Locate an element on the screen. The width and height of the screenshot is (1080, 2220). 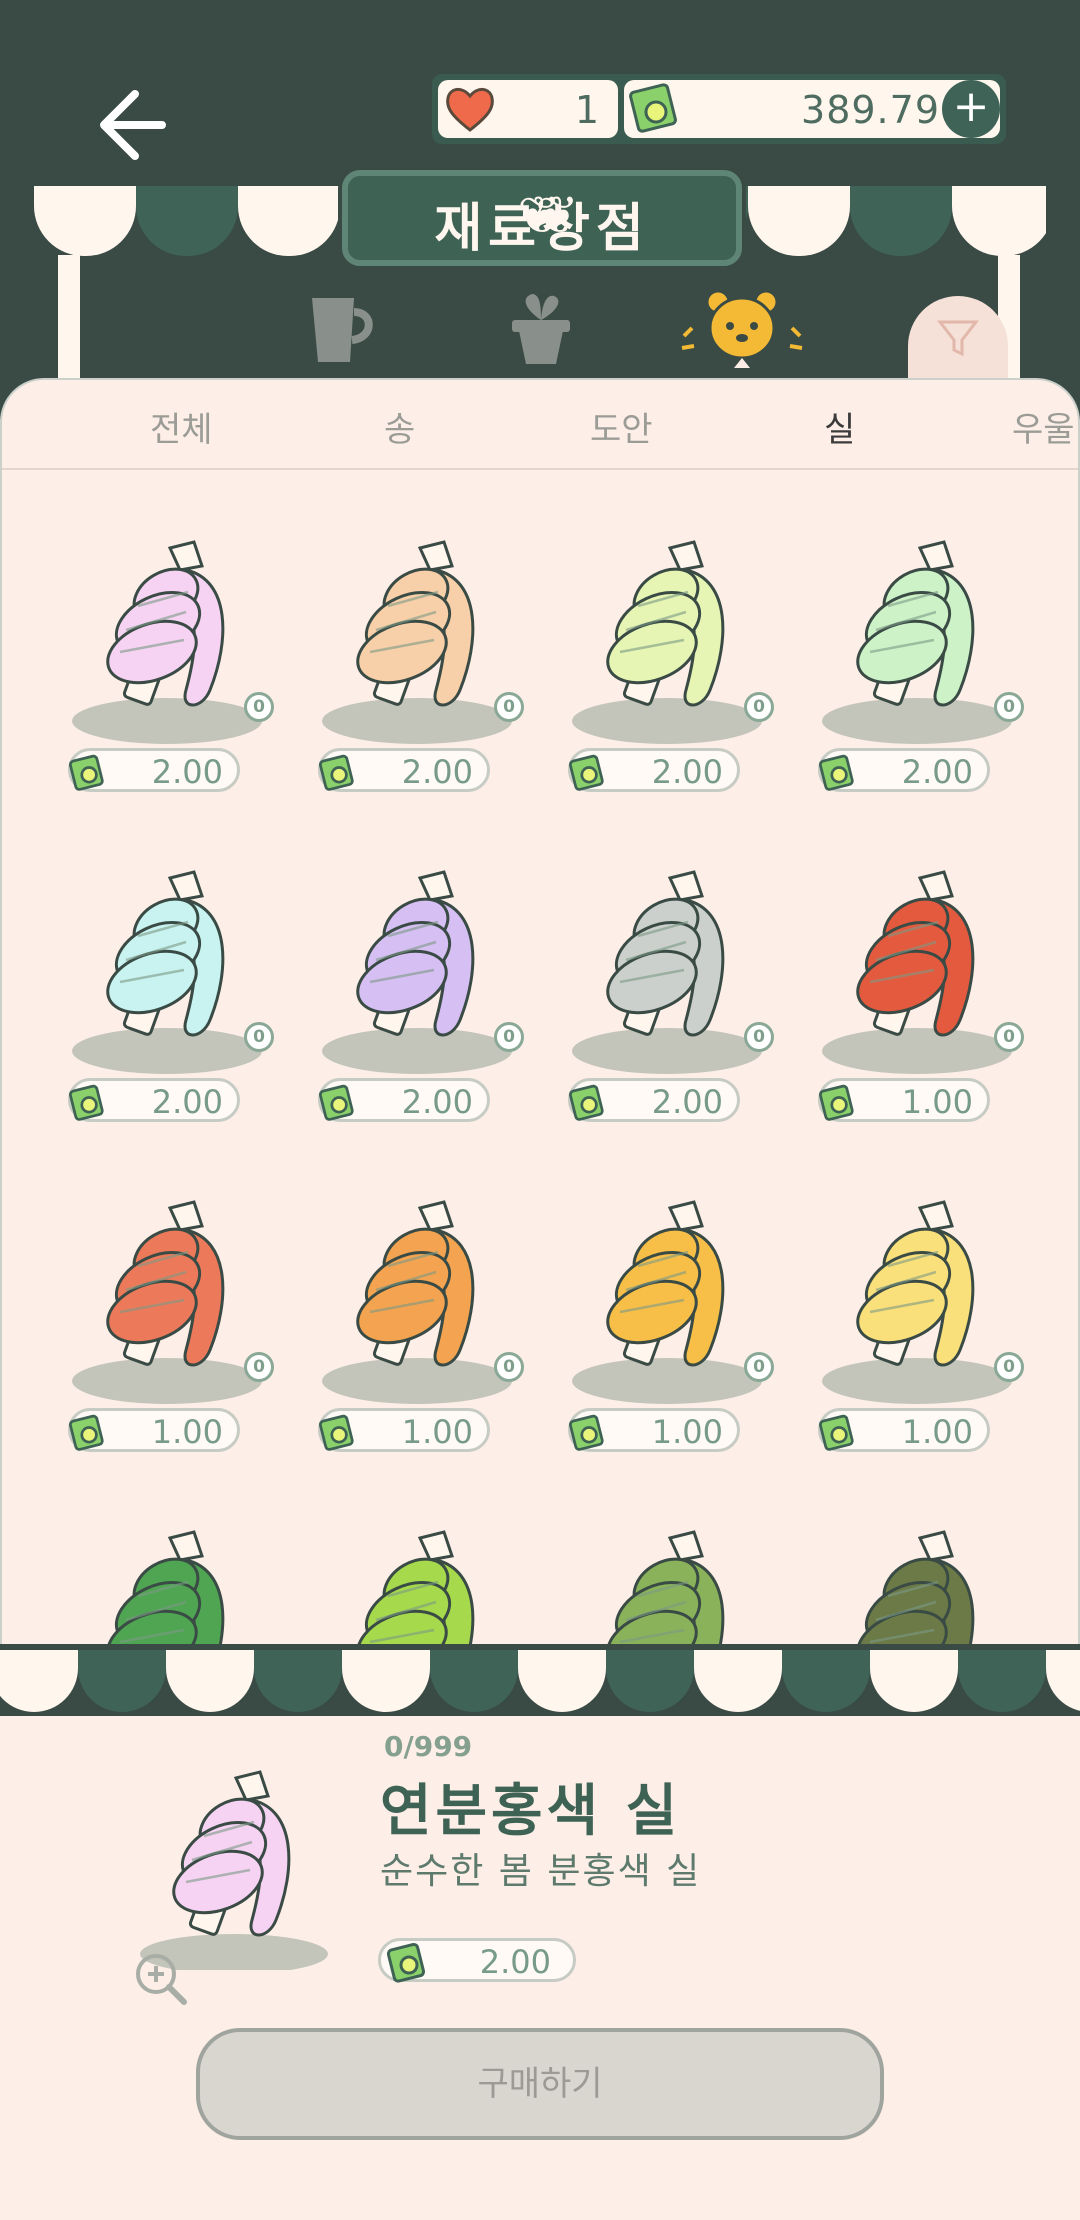
money-counter: 389.79 + is located at coordinates (812, 109).